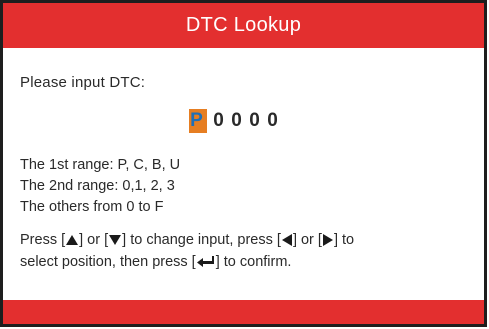  What do you see at coordinates (274, 121) in the screenshot?
I see `dtc-char-5: 0` at bounding box center [274, 121].